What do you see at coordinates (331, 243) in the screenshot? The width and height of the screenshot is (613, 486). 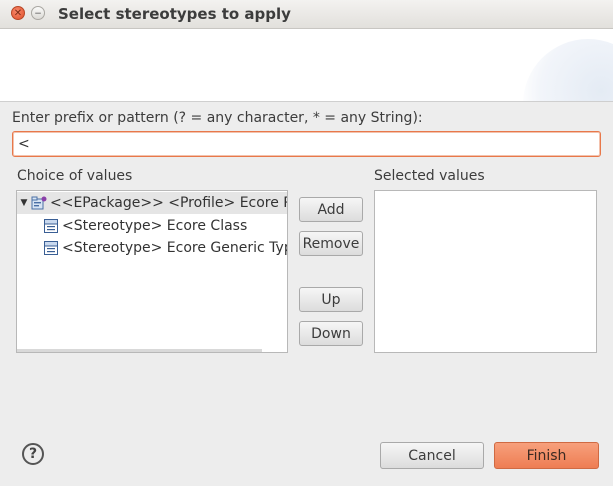 I see `remove-button: Remove` at bounding box center [331, 243].